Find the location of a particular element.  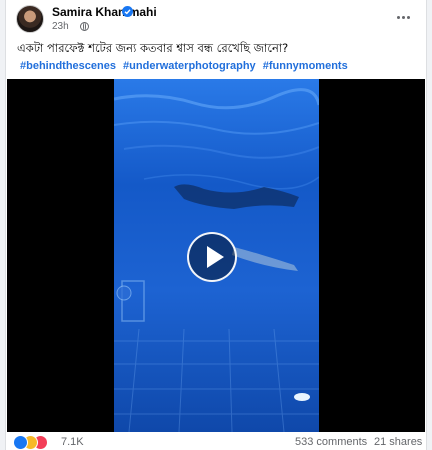

verified-badge-icon is located at coordinates (127, 11).